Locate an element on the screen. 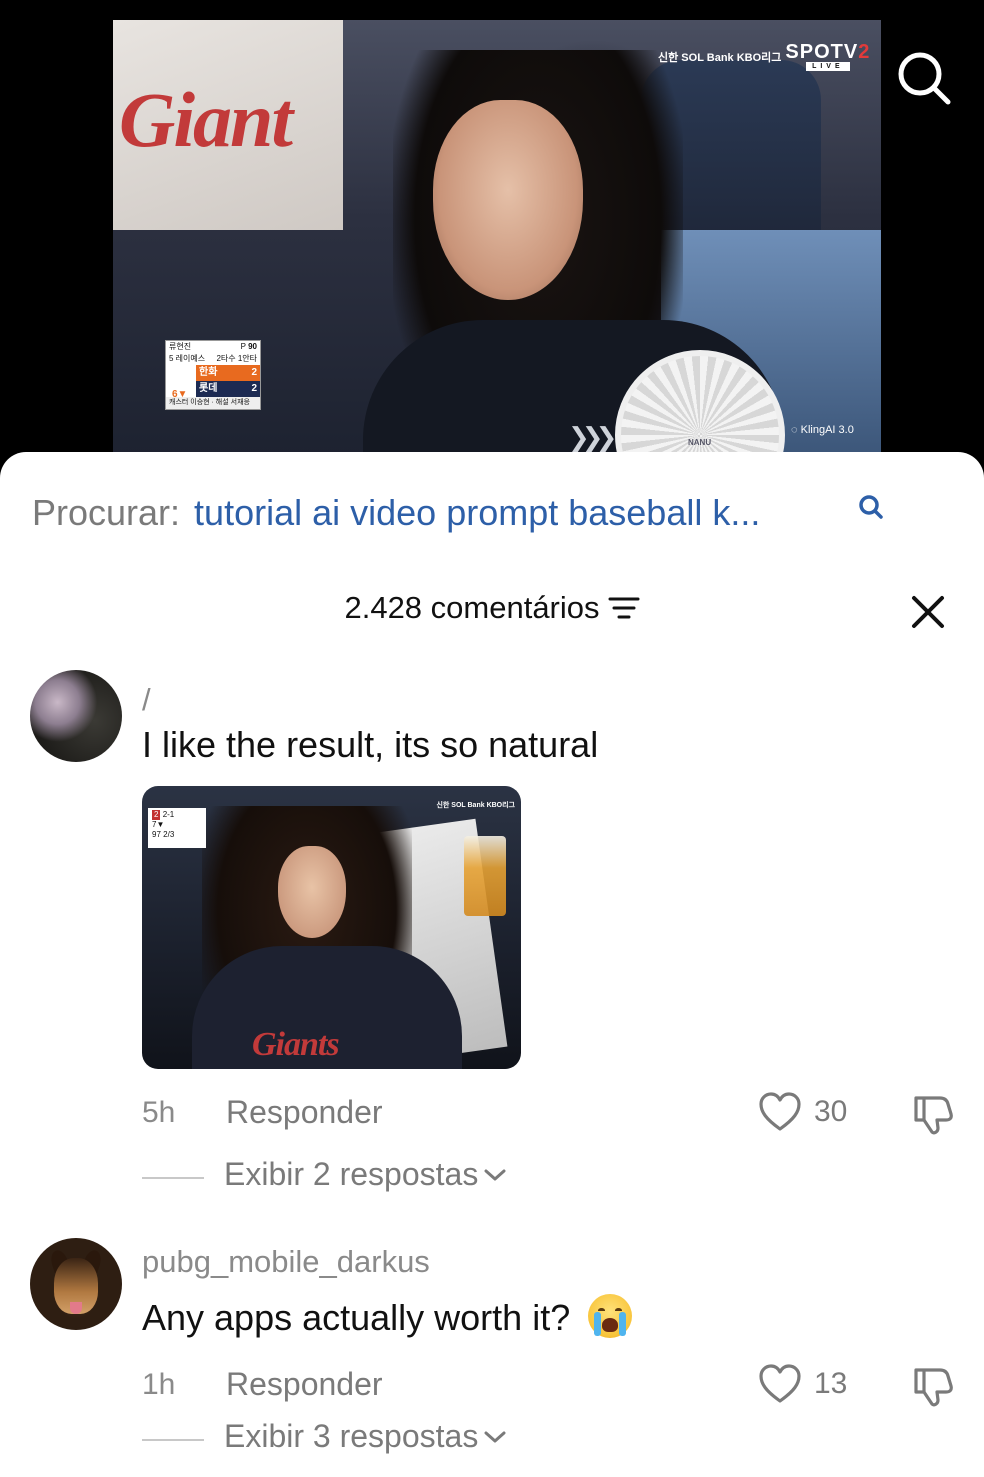  logo-chevrons: ❯❯❯ is located at coordinates (592, 437).